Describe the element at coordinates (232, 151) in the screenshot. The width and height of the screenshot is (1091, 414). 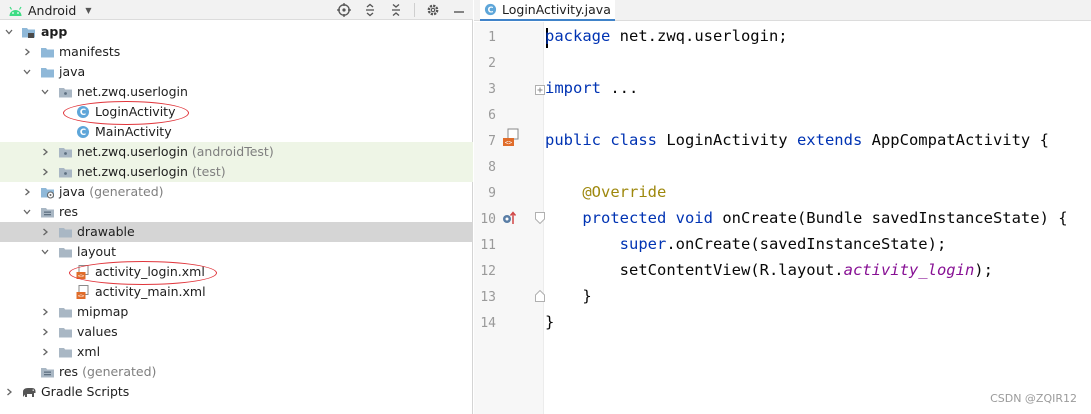
I see `tree-hint-androidtest: (androidTest)` at that location.